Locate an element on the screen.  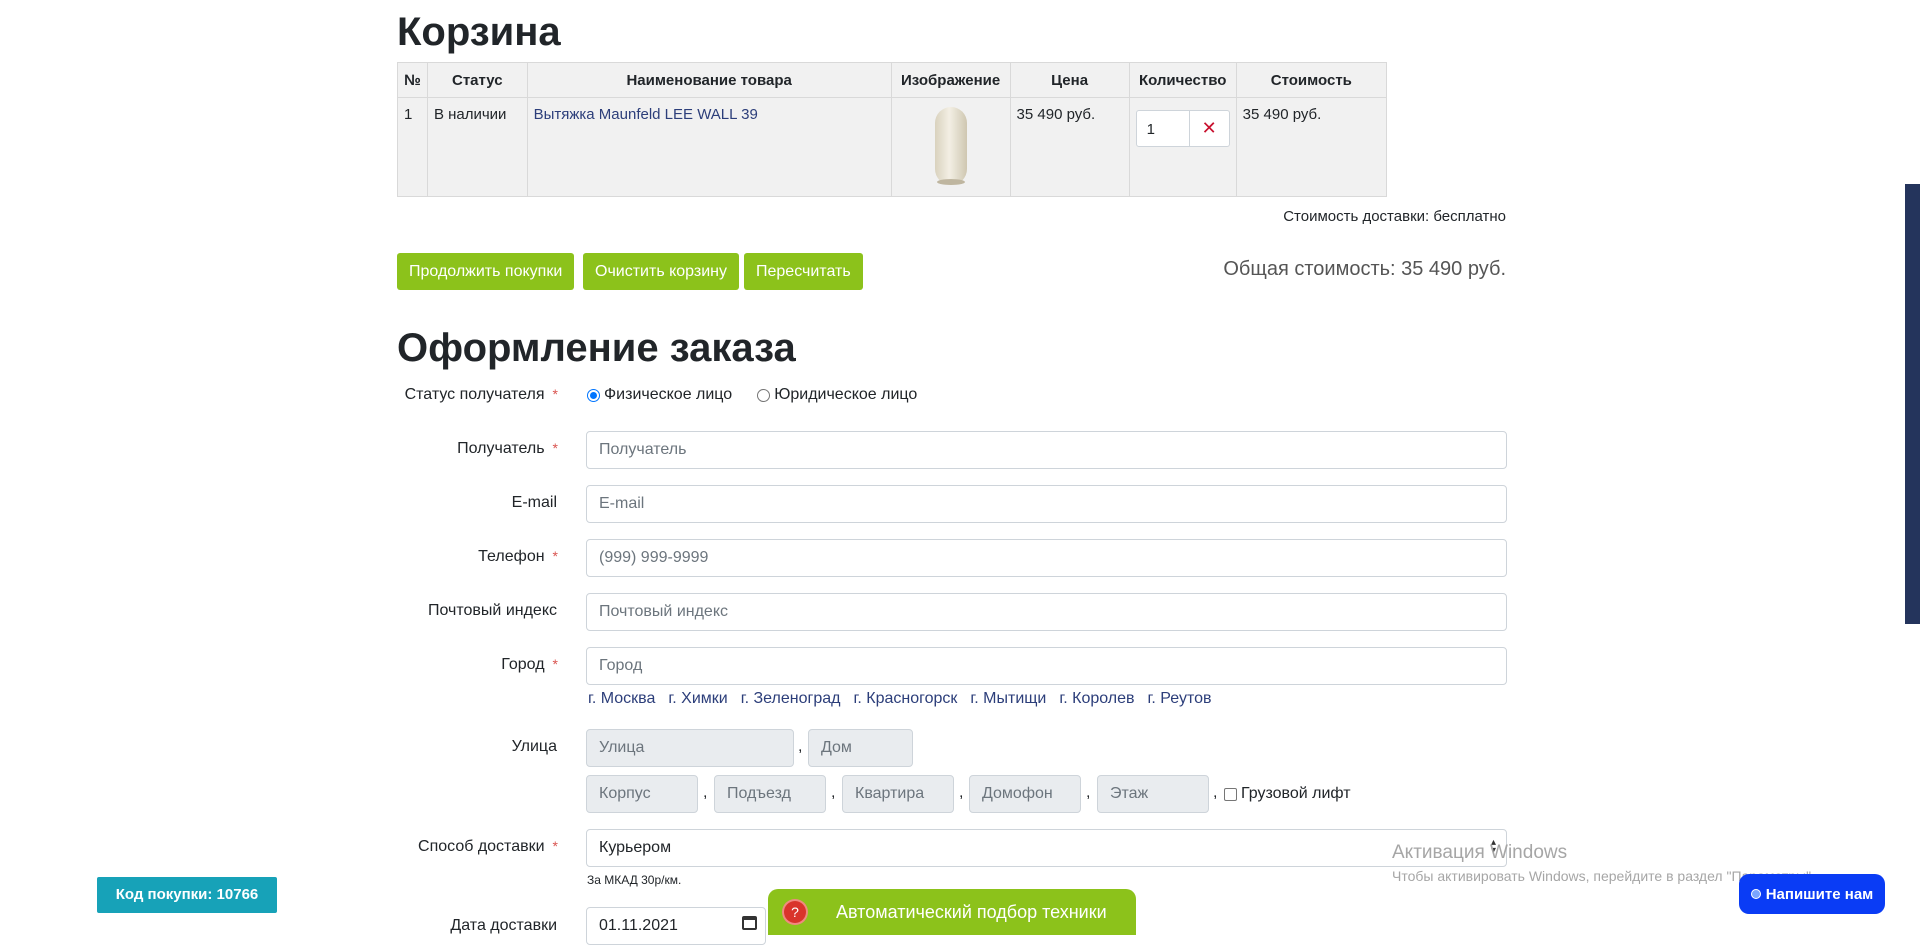
postcode-input: Почтовый индекс is located at coordinates (1046, 612).